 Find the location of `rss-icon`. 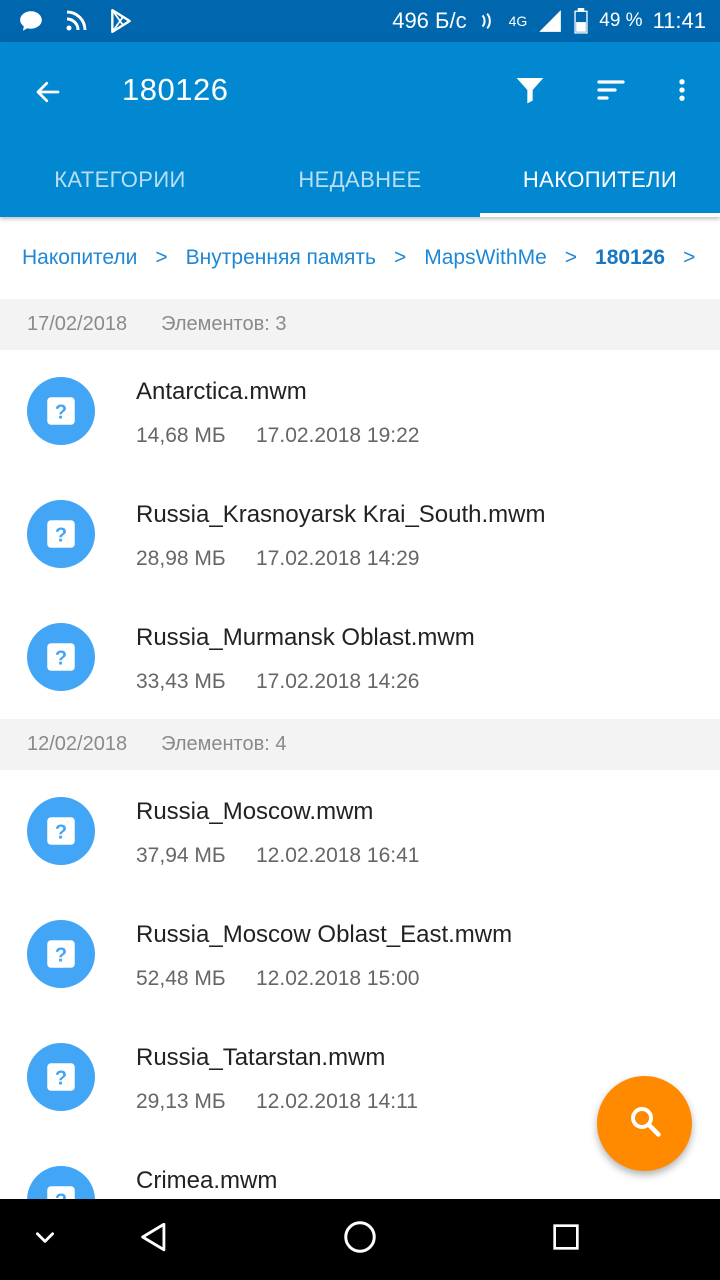

rss-icon is located at coordinates (76, 21).